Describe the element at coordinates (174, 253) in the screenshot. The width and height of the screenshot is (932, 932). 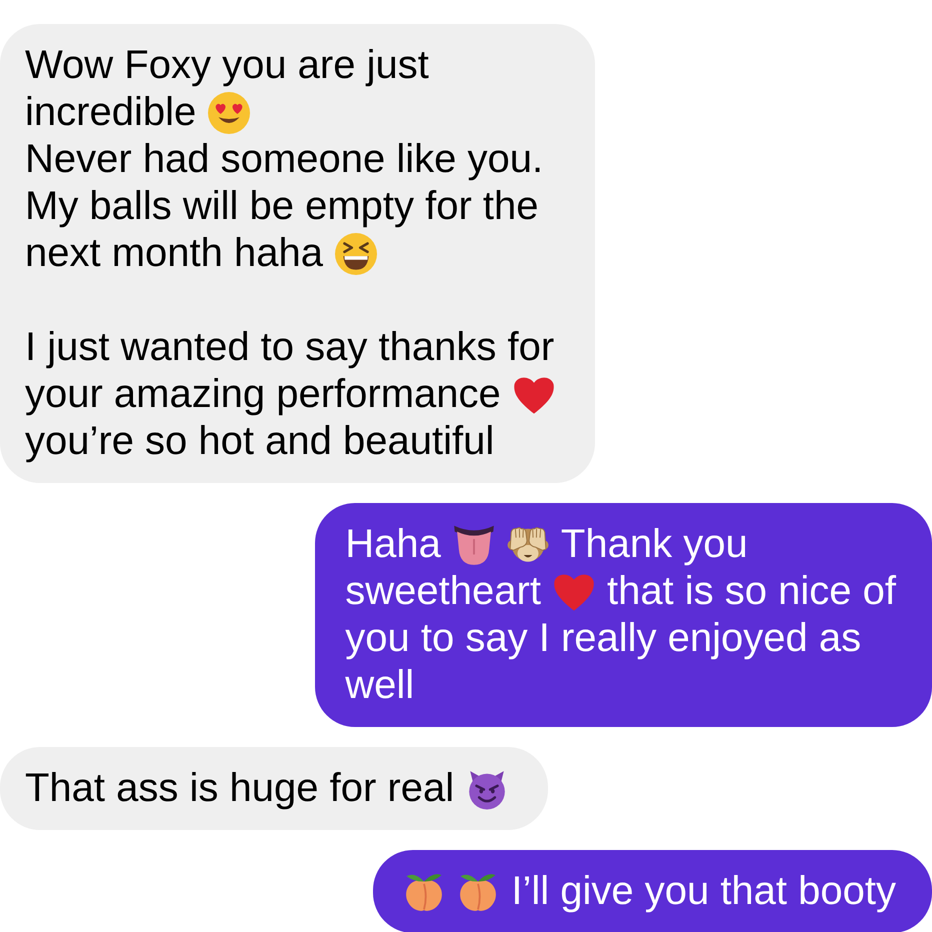
I see `message-text: next month haha` at that location.